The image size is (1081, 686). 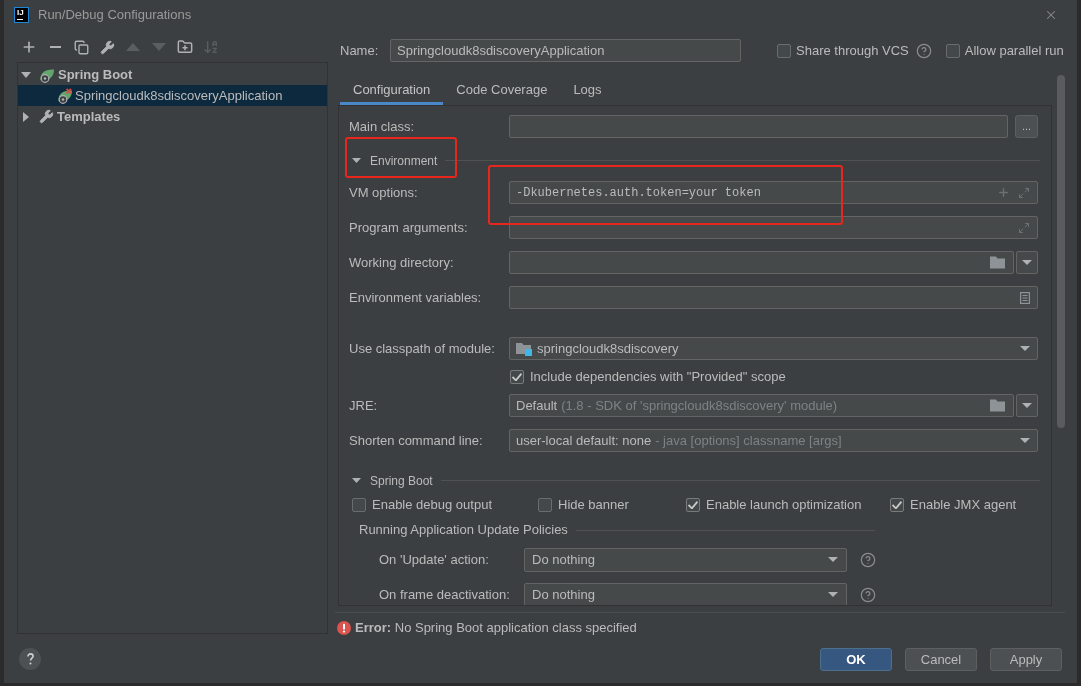 What do you see at coordinates (384, 192) in the screenshot?
I see `field-label: VM options:` at bounding box center [384, 192].